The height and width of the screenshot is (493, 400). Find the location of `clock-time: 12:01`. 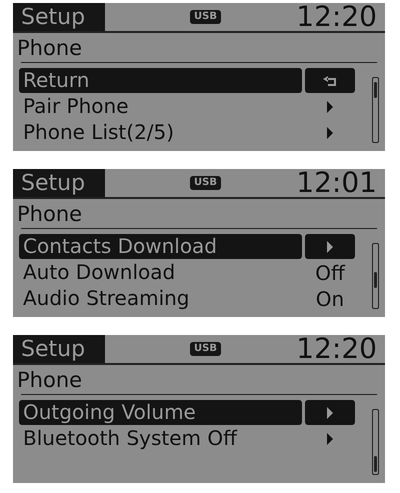

clock-time: 12:01 is located at coordinates (336, 183).